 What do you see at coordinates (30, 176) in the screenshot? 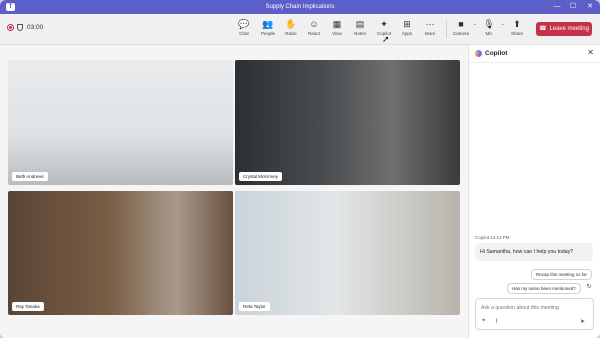
I see `participant-name: Beth Andrews` at bounding box center [30, 176].